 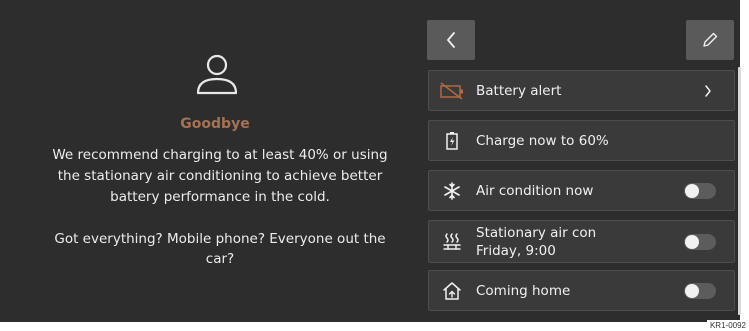 I want to click on edit-button, so click(x=710, y=40).